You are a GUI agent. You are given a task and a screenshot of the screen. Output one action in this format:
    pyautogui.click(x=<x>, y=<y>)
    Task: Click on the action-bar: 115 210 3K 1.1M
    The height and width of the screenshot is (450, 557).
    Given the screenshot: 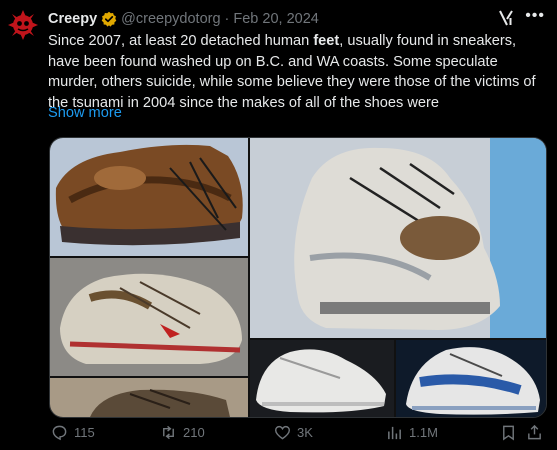 What is the action you would take?
    pyautogui.click(x=302, y=435)
    